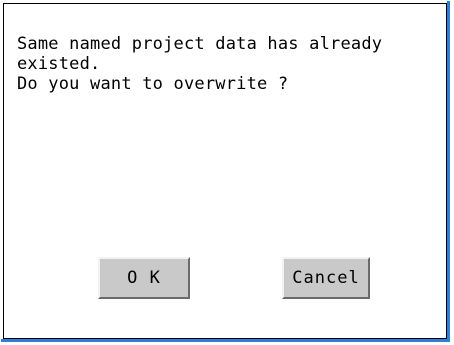 The image size is (454, 345). I want to click on cancel-button: Cancel, so click(326, 278).